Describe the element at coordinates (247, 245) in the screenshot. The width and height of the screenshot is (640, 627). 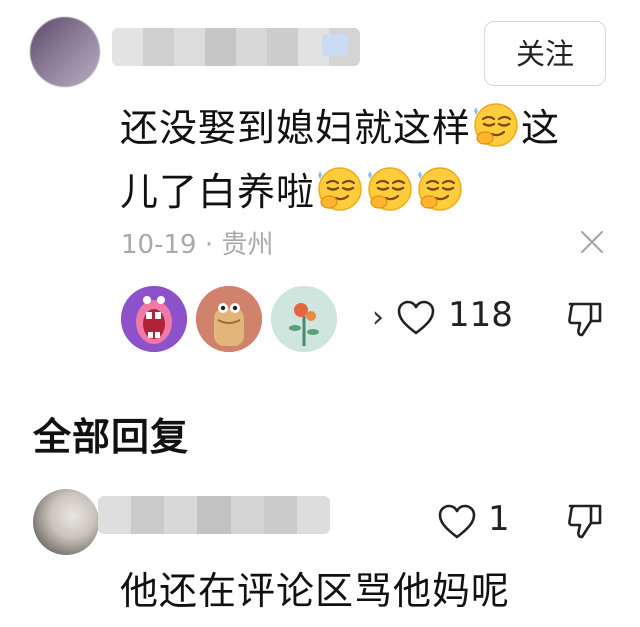
I see `comment-location: 贵州` at that location.